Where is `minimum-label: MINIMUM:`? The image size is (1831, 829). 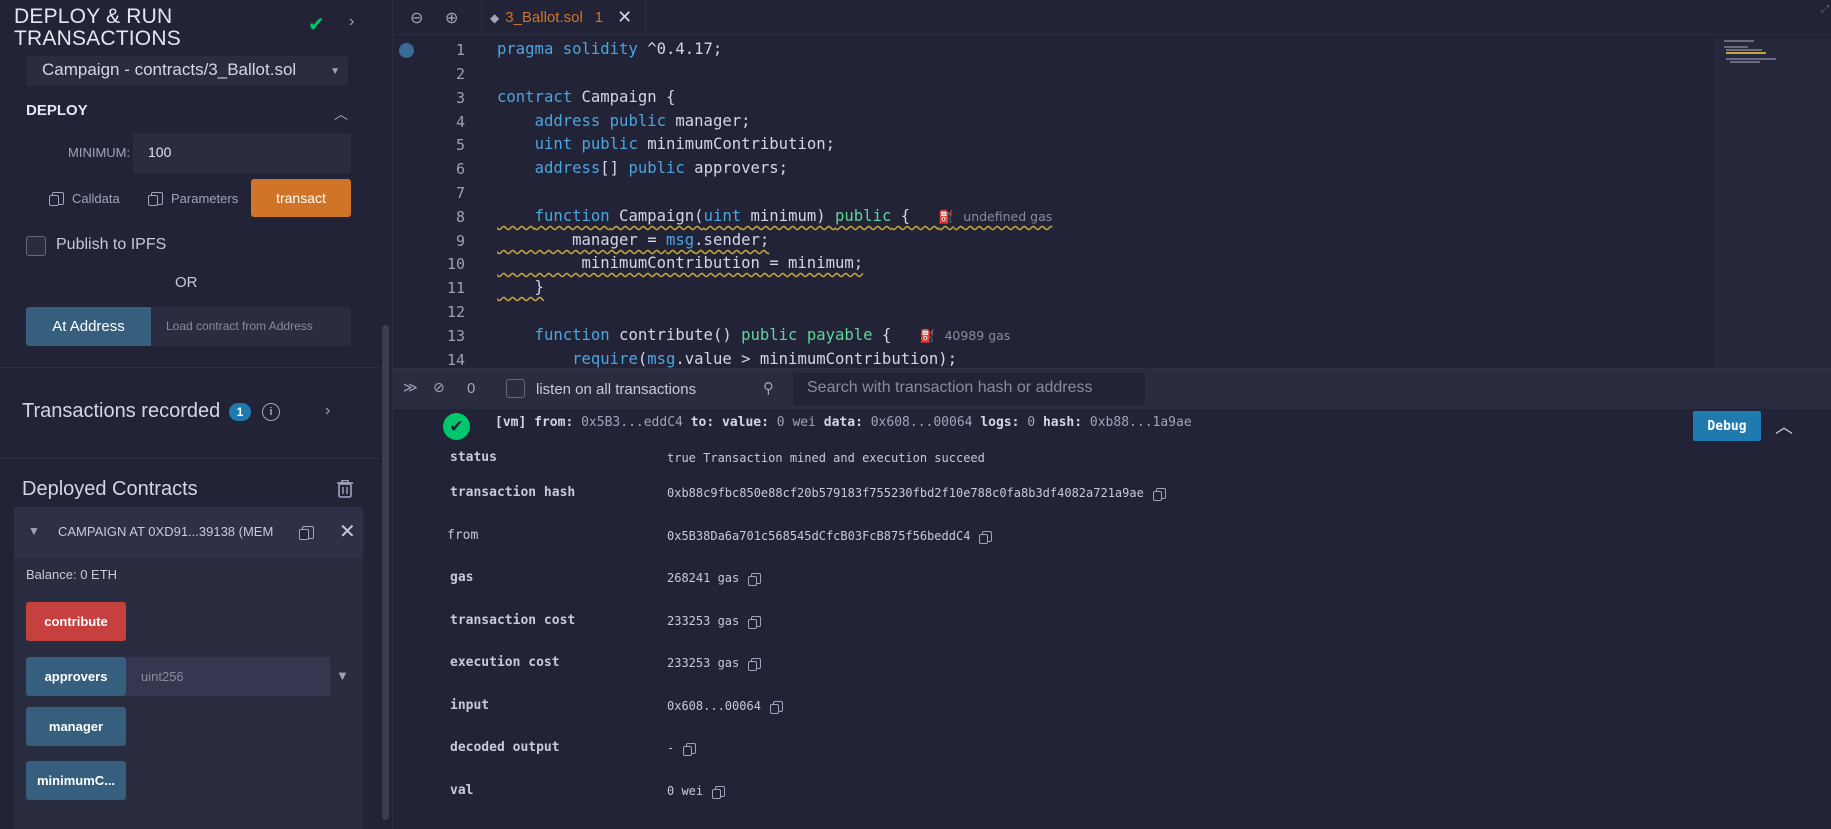
minimum-label: MINIMUM: is located at coordinates (99, 152).